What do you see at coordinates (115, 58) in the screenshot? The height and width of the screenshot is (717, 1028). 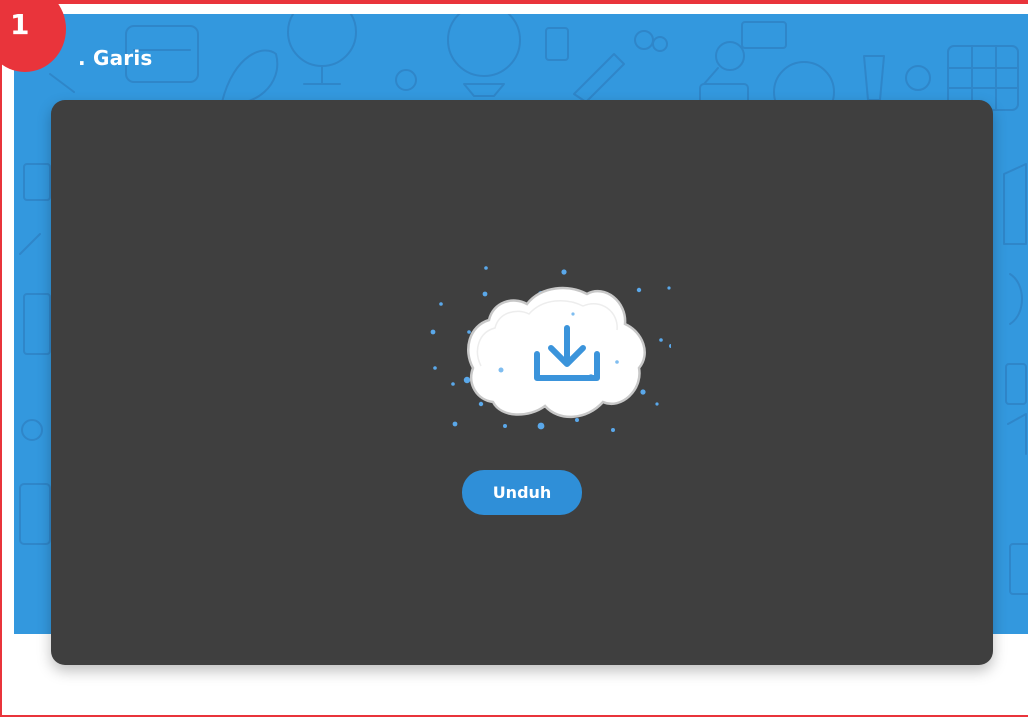 I see `page-title: . Garis` at bounding box center [115, 58].